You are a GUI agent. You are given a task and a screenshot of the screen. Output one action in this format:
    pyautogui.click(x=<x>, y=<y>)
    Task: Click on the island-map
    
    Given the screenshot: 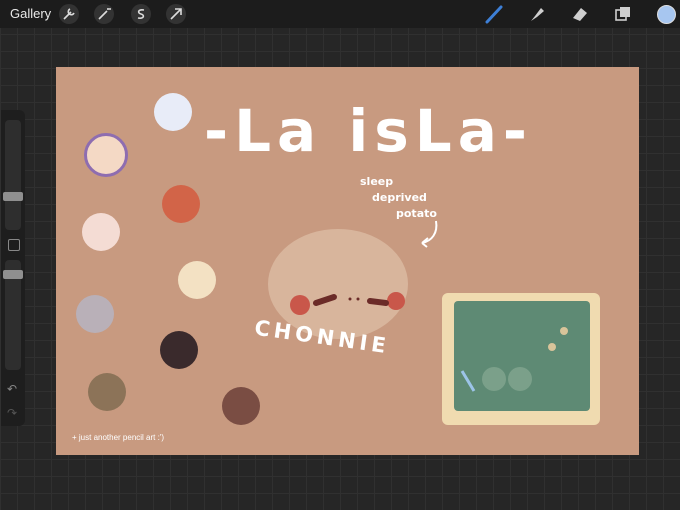 What is the action you would take?
    pyautogui.click(x=521, y=359)
    